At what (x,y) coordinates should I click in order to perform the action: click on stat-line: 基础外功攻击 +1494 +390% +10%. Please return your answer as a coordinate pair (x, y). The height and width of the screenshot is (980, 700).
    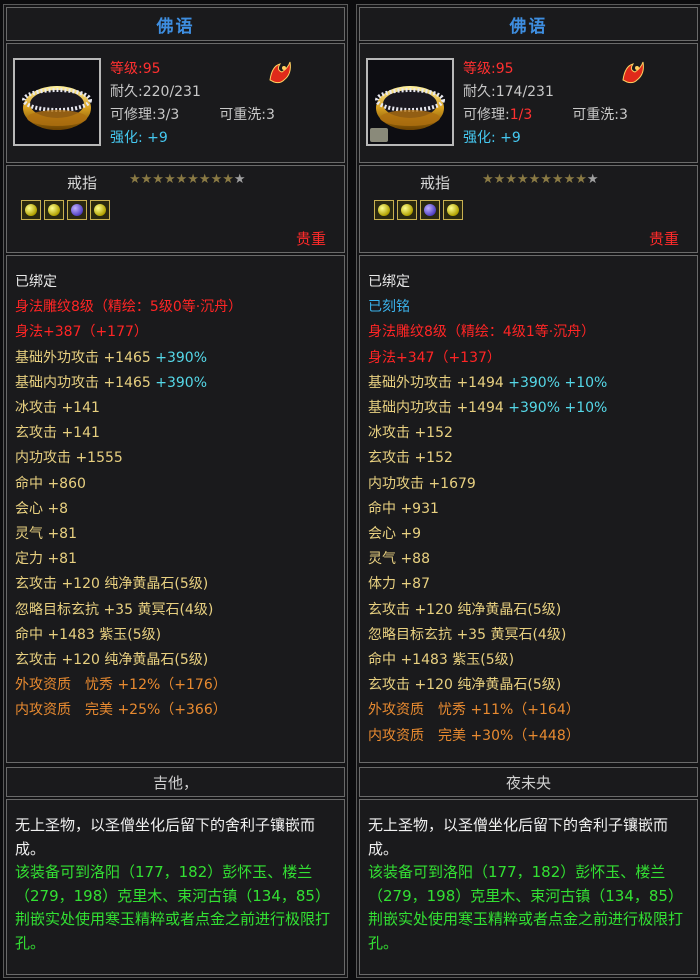
    Looking at the image, I should click on (487, 383).